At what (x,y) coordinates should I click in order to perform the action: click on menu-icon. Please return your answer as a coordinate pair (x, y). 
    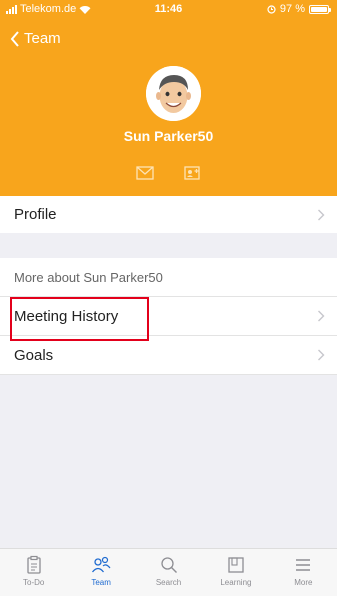
    Looking at the image, I should click on (303, 565).